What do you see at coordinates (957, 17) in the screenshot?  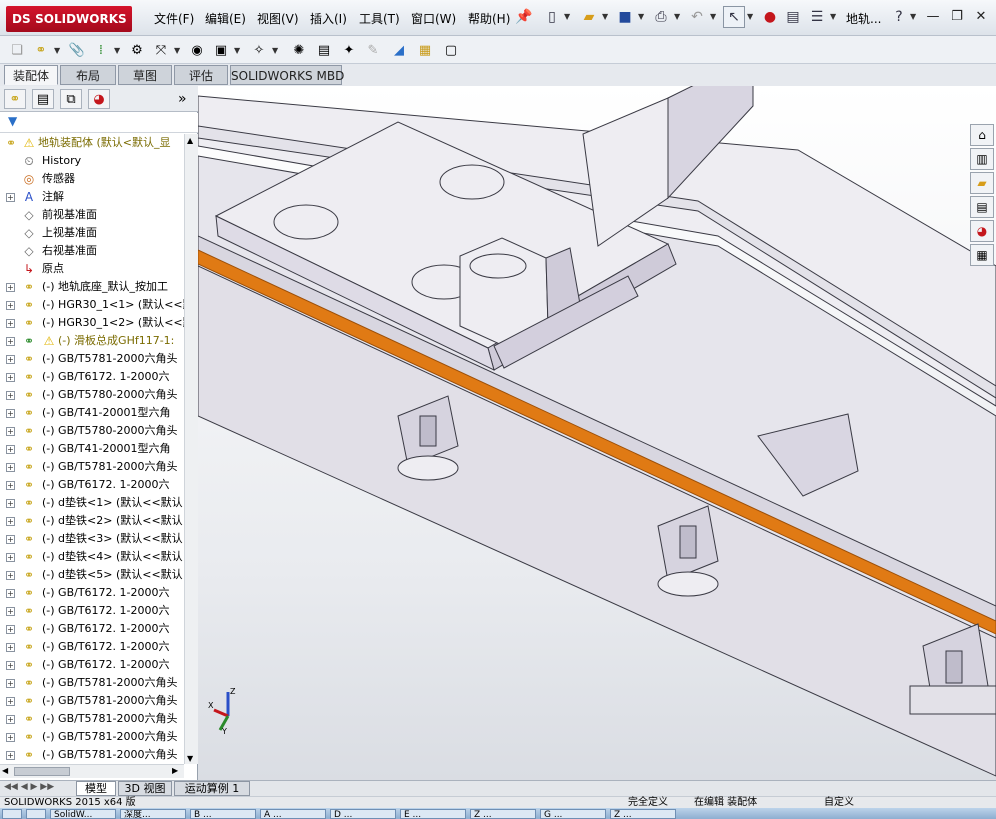 I see `restore-button: ❐` at bounding box center [957, 17].